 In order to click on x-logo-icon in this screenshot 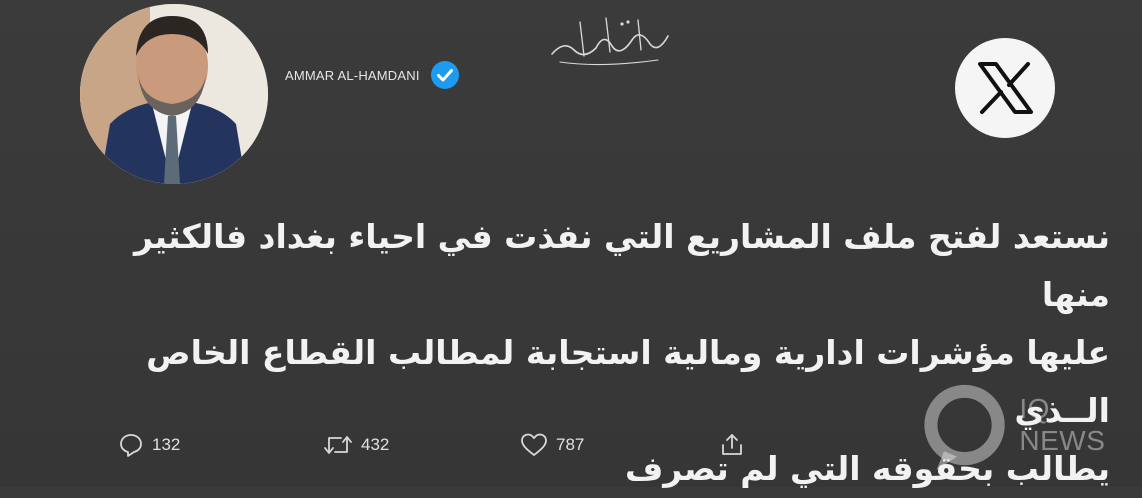, I will do `click(1005, 88)`.